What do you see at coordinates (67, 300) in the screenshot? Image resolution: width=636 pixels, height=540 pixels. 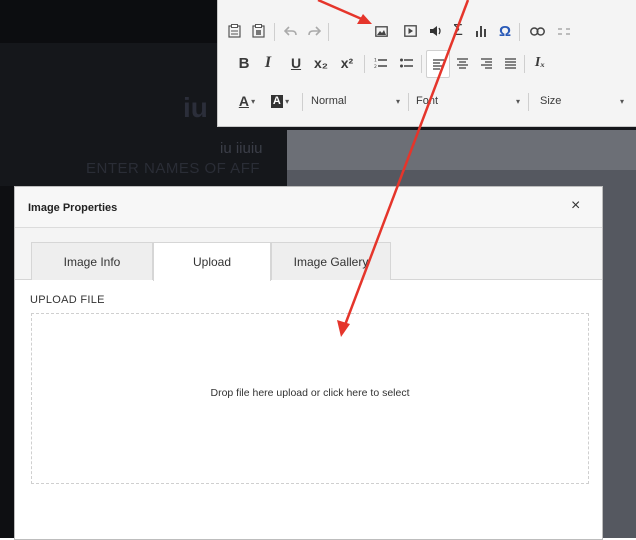 I see `upload-file-label: UPLOAD FILE` at bounding box center [67, 300].